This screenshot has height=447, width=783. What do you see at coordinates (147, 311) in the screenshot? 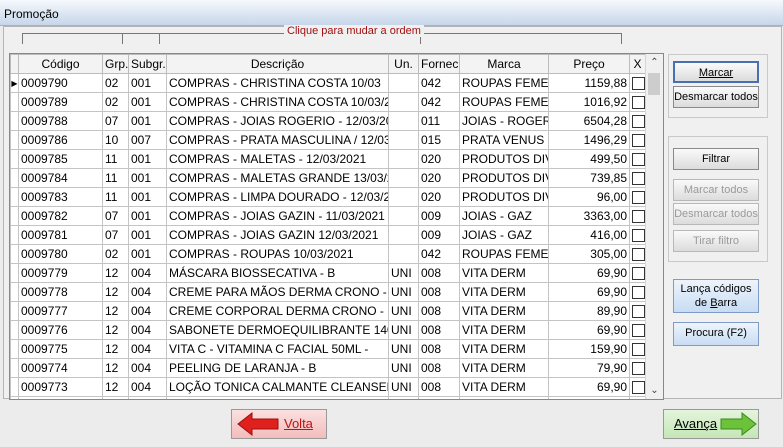
I see `cell-subgr: 004` at bounding box center [147, 311].